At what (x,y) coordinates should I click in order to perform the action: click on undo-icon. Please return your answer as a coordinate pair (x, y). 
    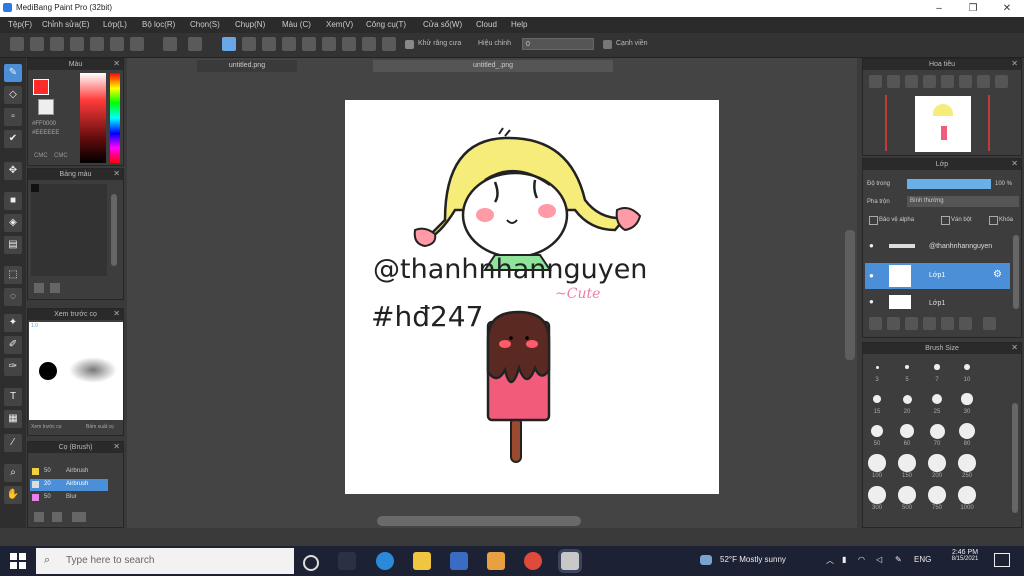
    Looking at the image, I should click on (170, 44).